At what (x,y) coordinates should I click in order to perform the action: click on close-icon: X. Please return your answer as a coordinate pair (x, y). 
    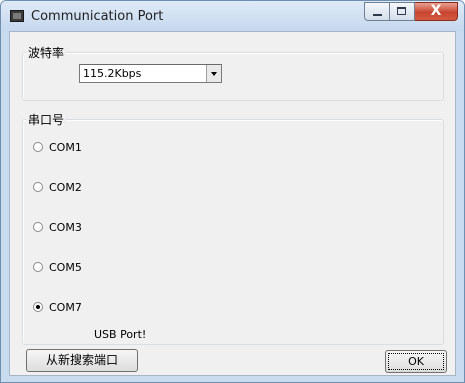
    Looking at the image, I should click on (436, 11).